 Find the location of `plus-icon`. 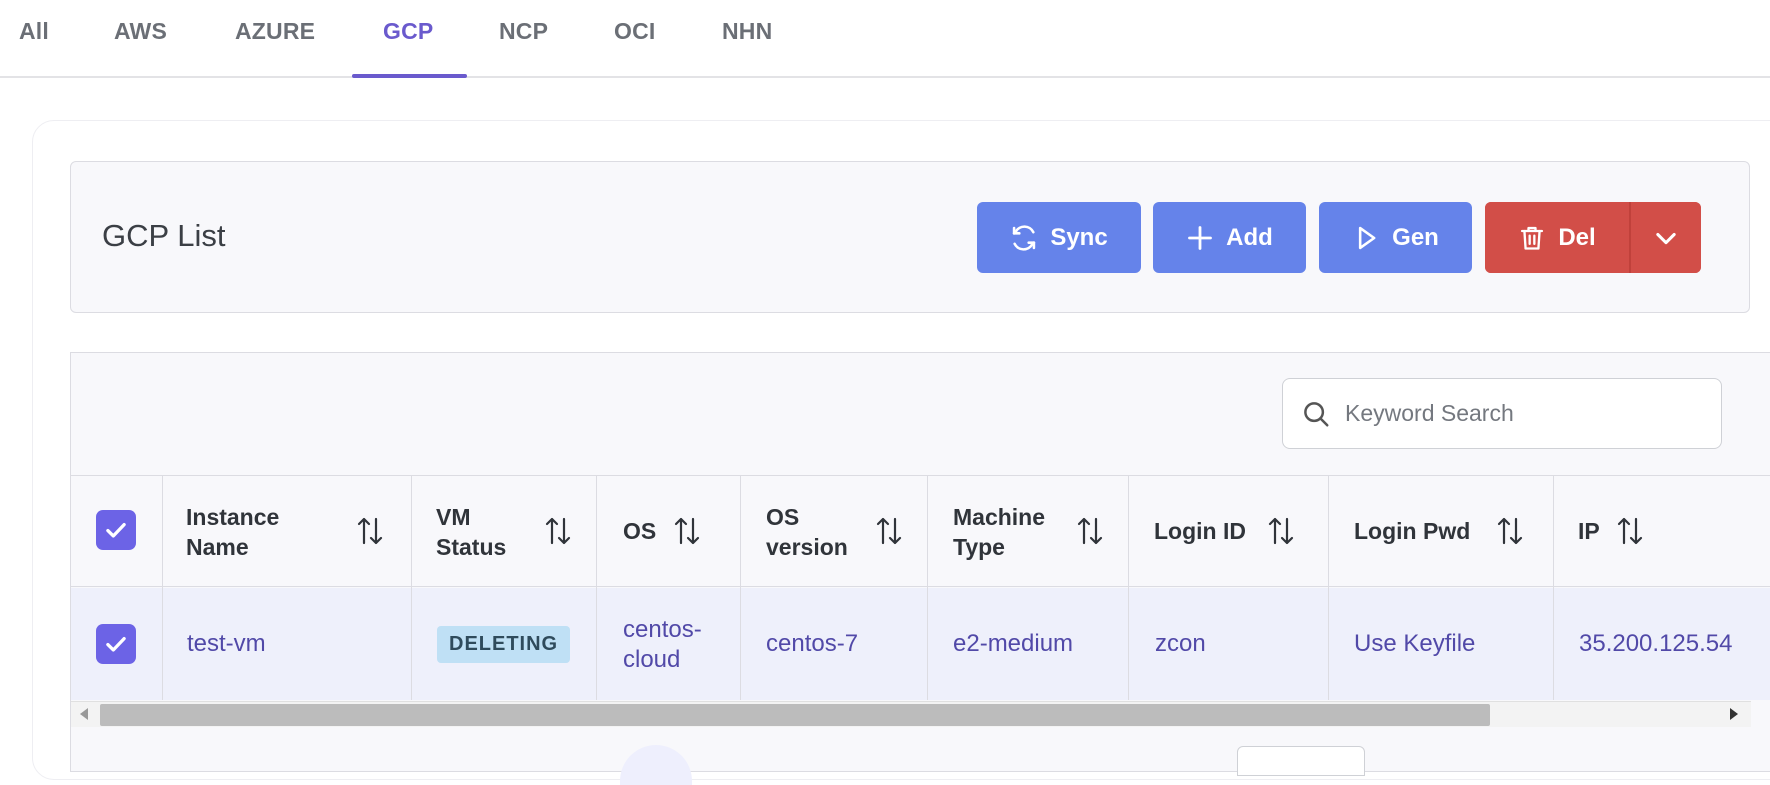

plus-icon is located at coordinates (1200, 237).